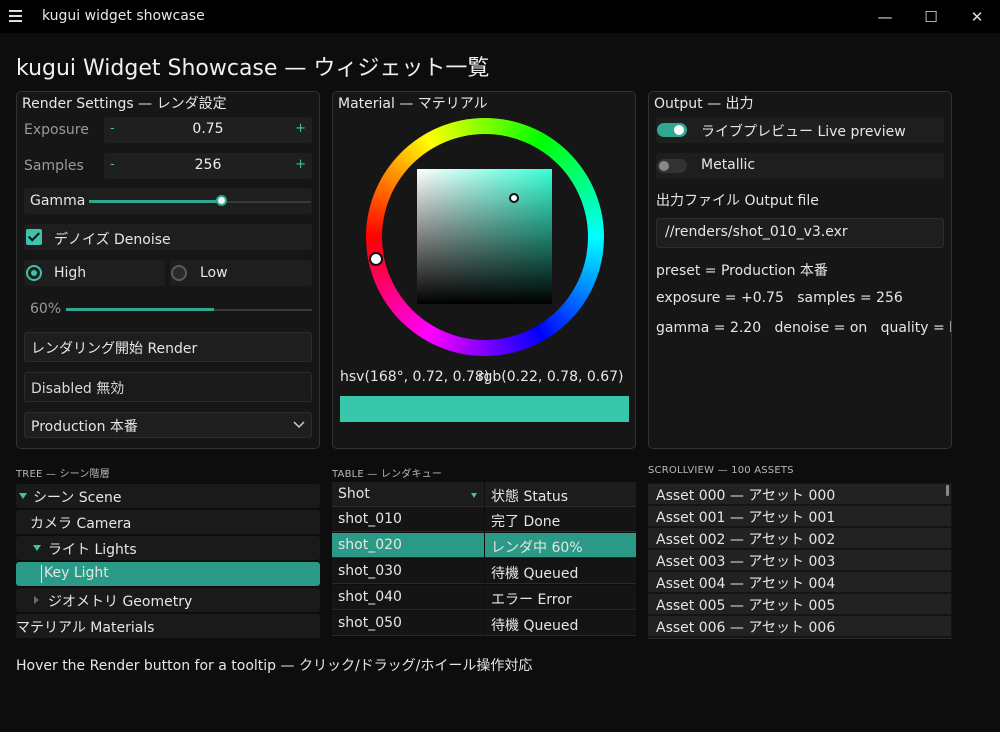 This screenshot has height=732, width=1000. What do you see at coordinates (408, 494) in the screenshot?
I see `column-header-shot: Shot` at bounding box center [408, 494].